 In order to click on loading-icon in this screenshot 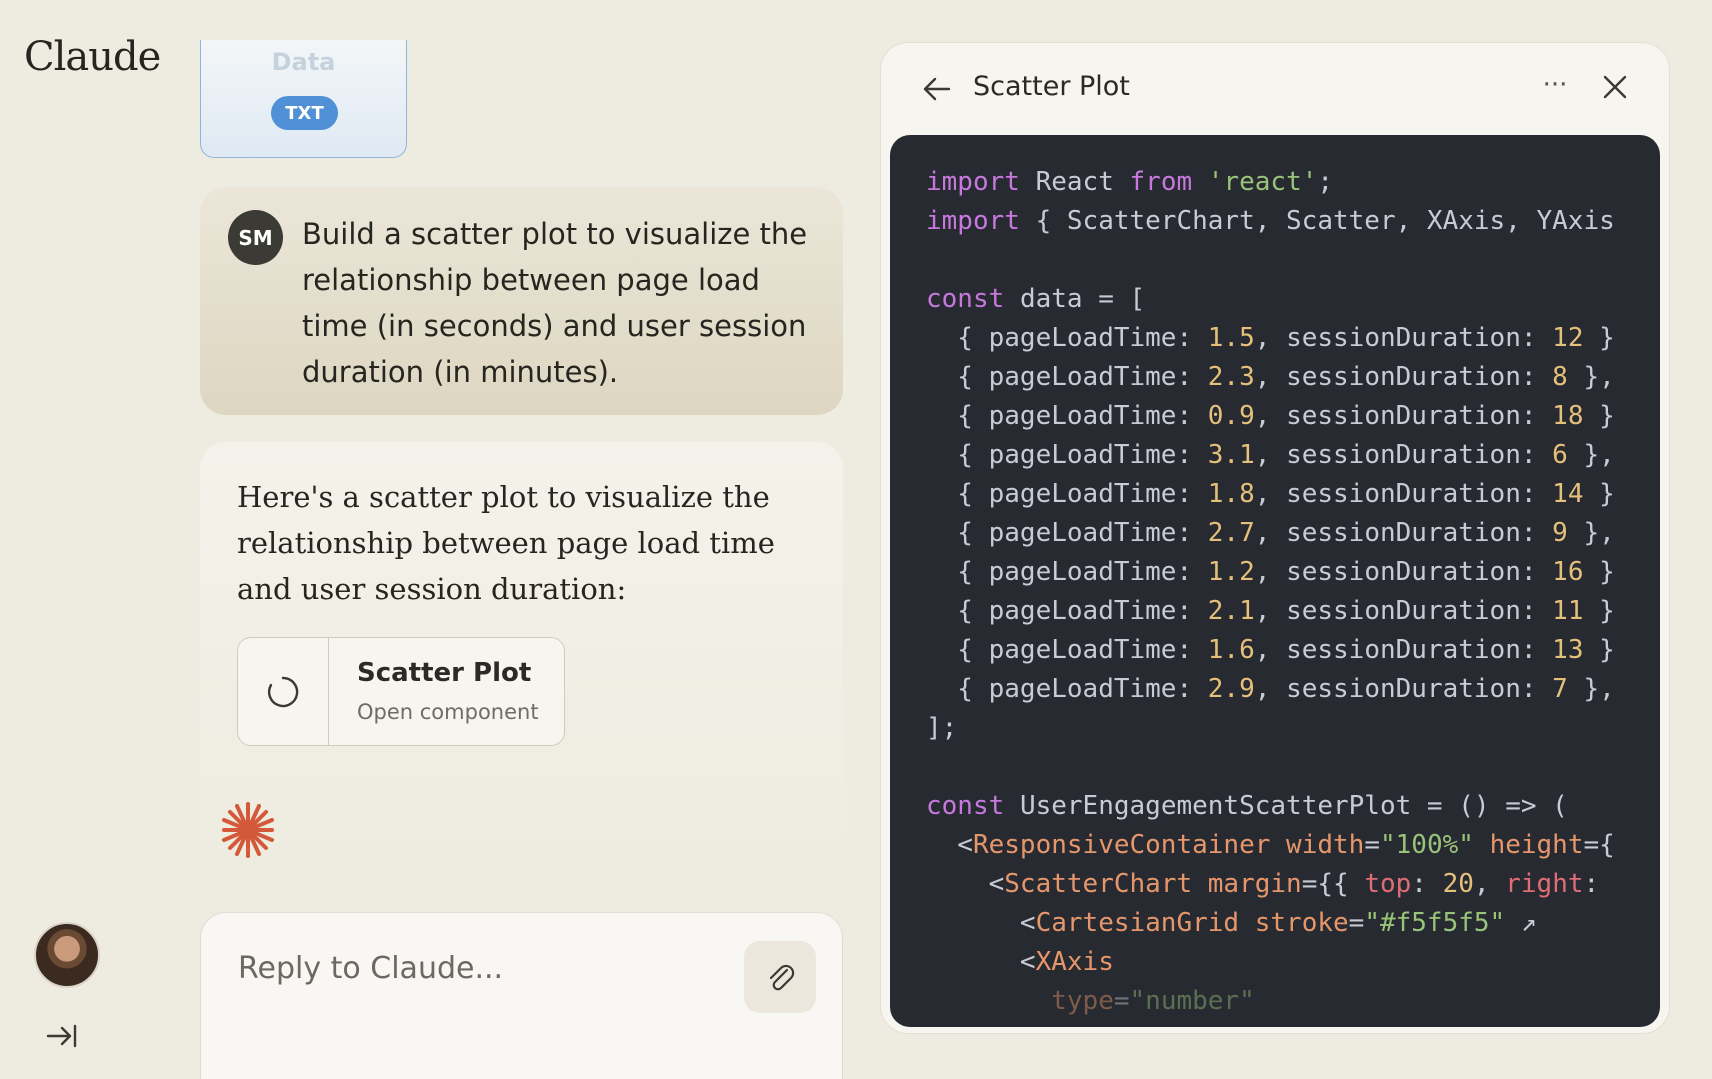, I will do `click(283, 691)`.